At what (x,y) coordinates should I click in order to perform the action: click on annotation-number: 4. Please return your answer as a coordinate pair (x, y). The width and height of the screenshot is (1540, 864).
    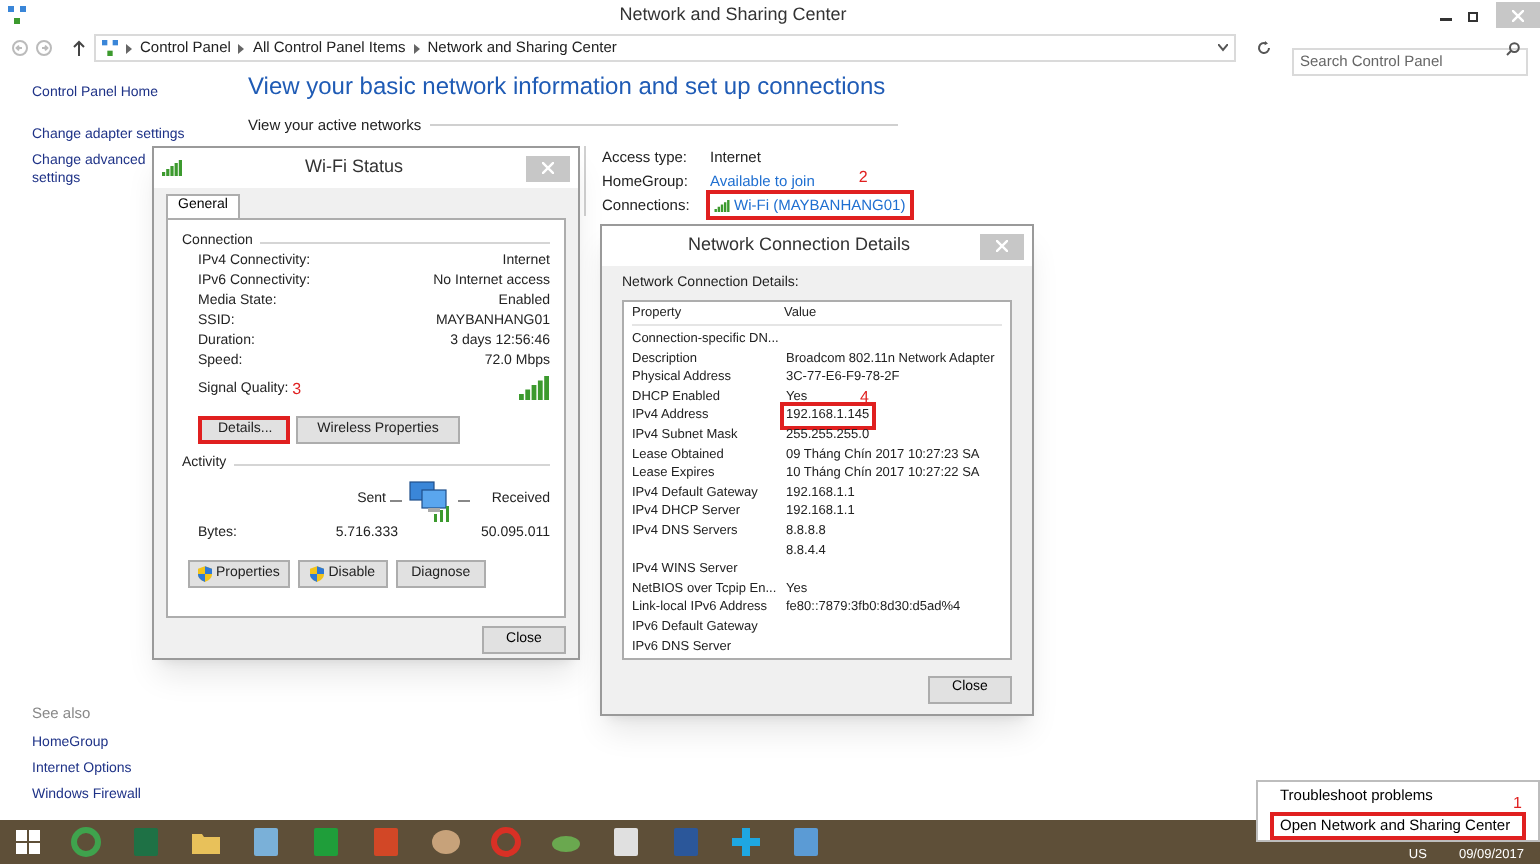
    Looking at the image, I should click on (864, 397).